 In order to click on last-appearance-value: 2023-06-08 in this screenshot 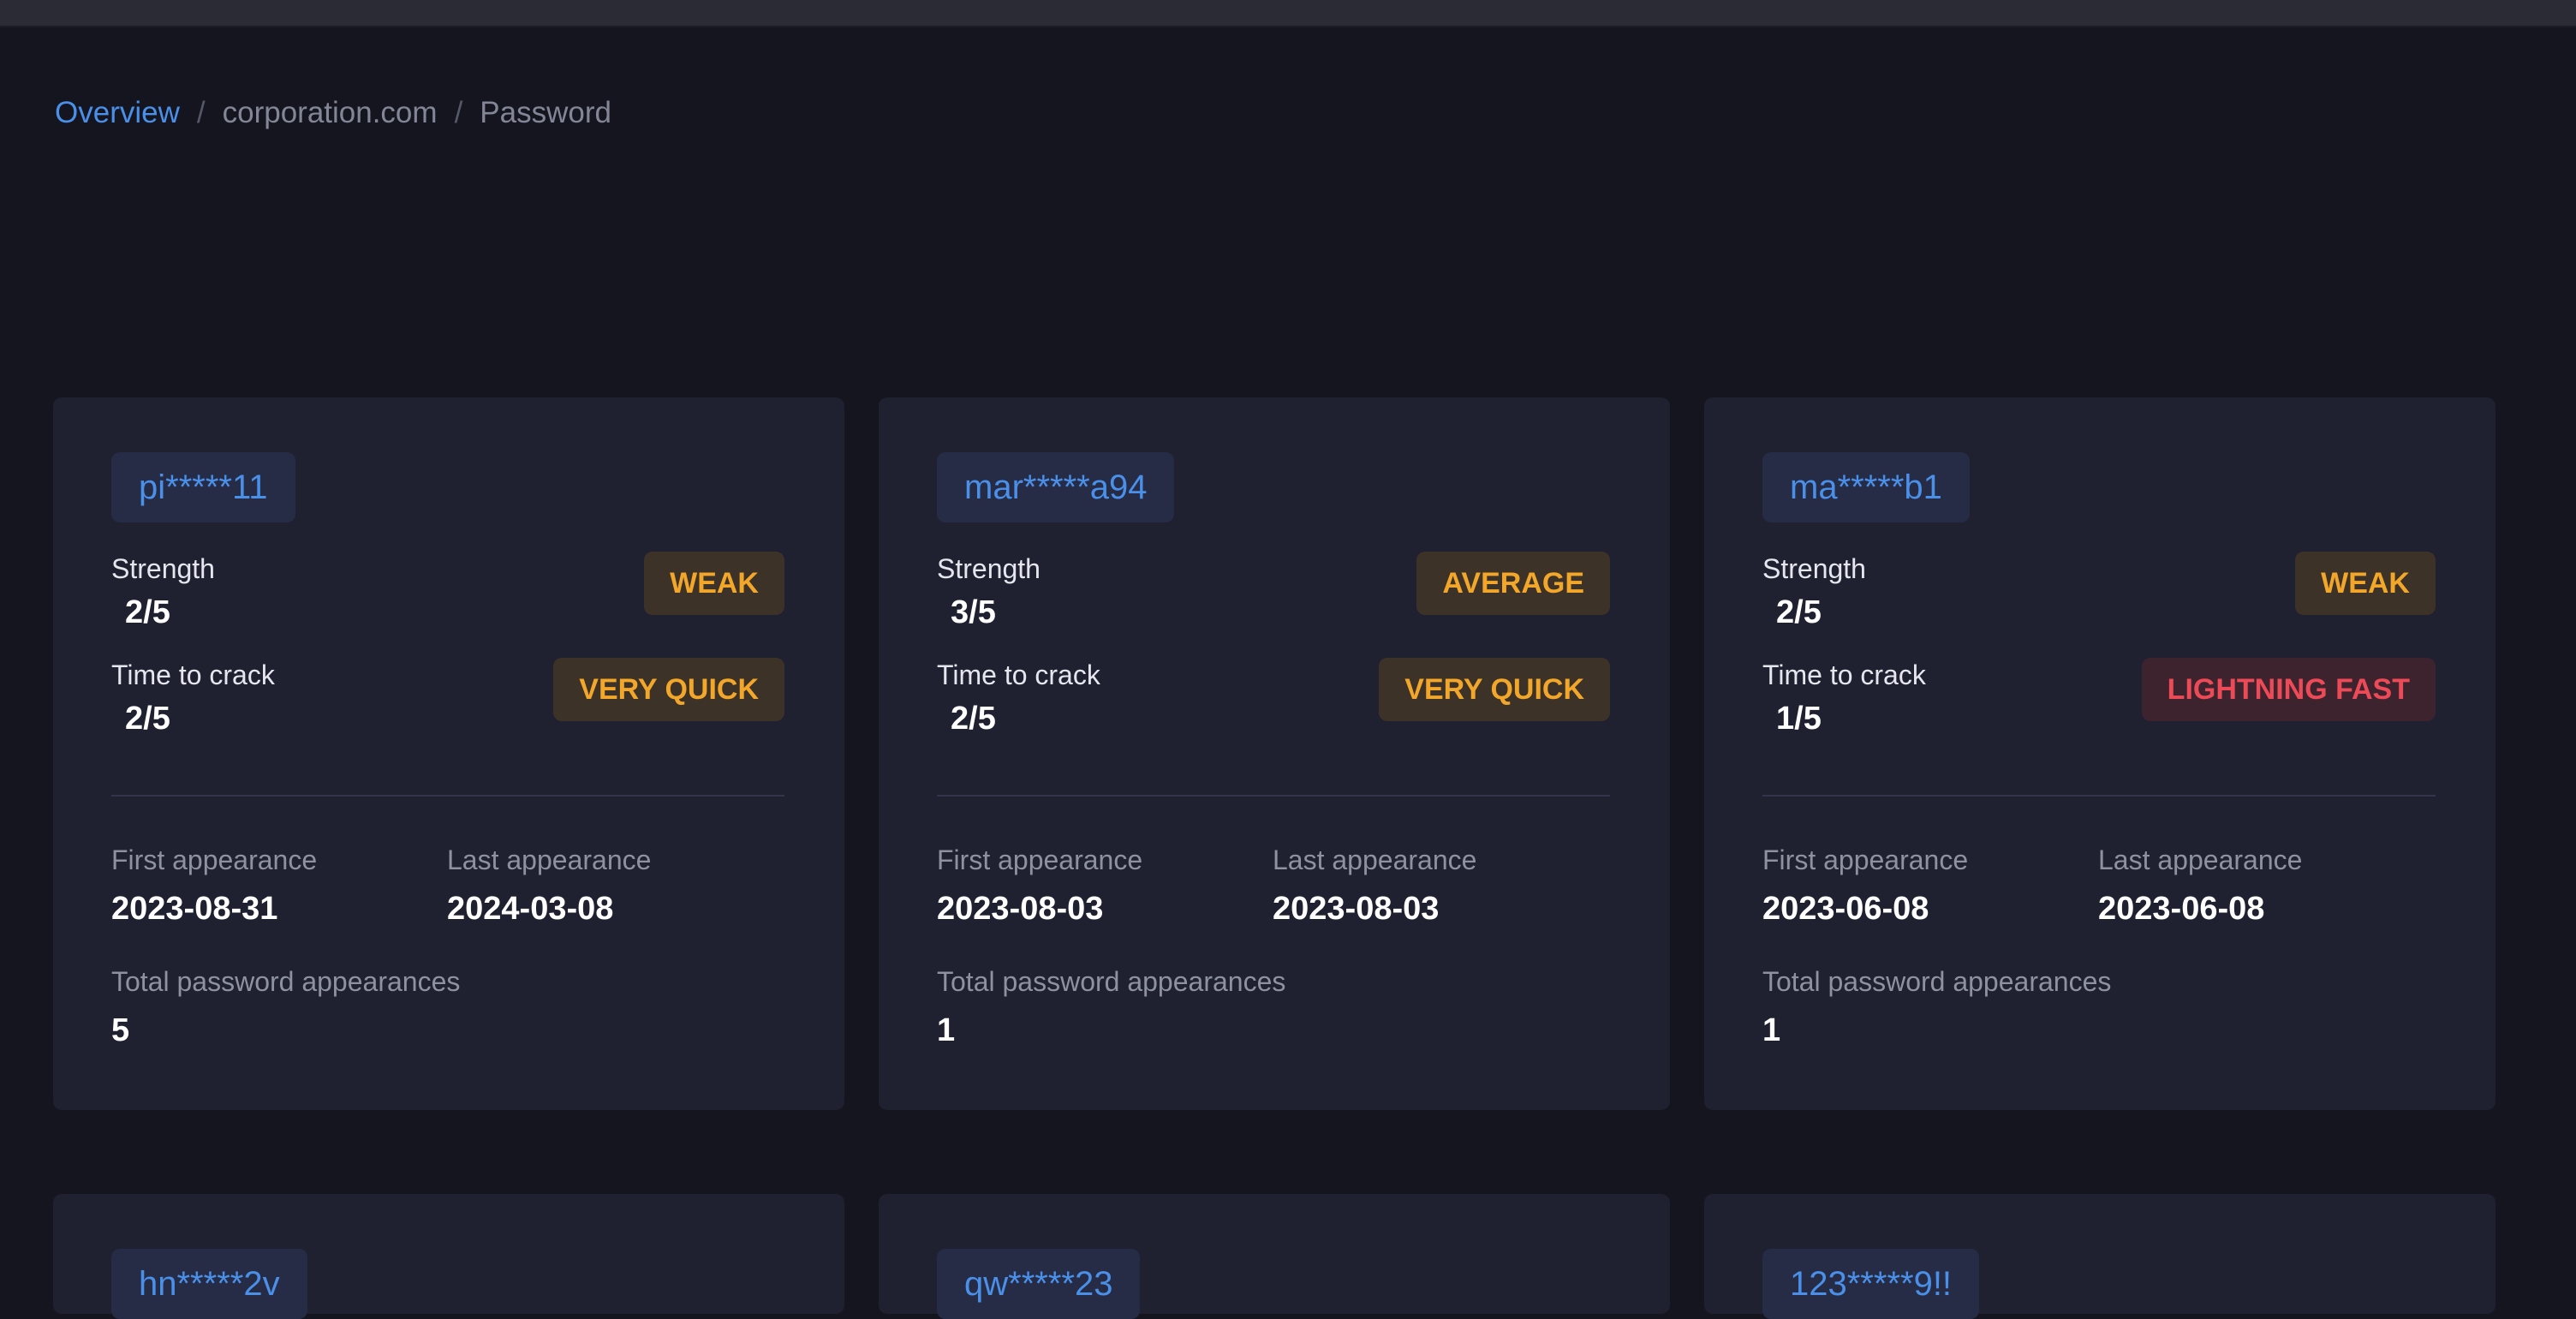, I will do `click(2181, 909)`.